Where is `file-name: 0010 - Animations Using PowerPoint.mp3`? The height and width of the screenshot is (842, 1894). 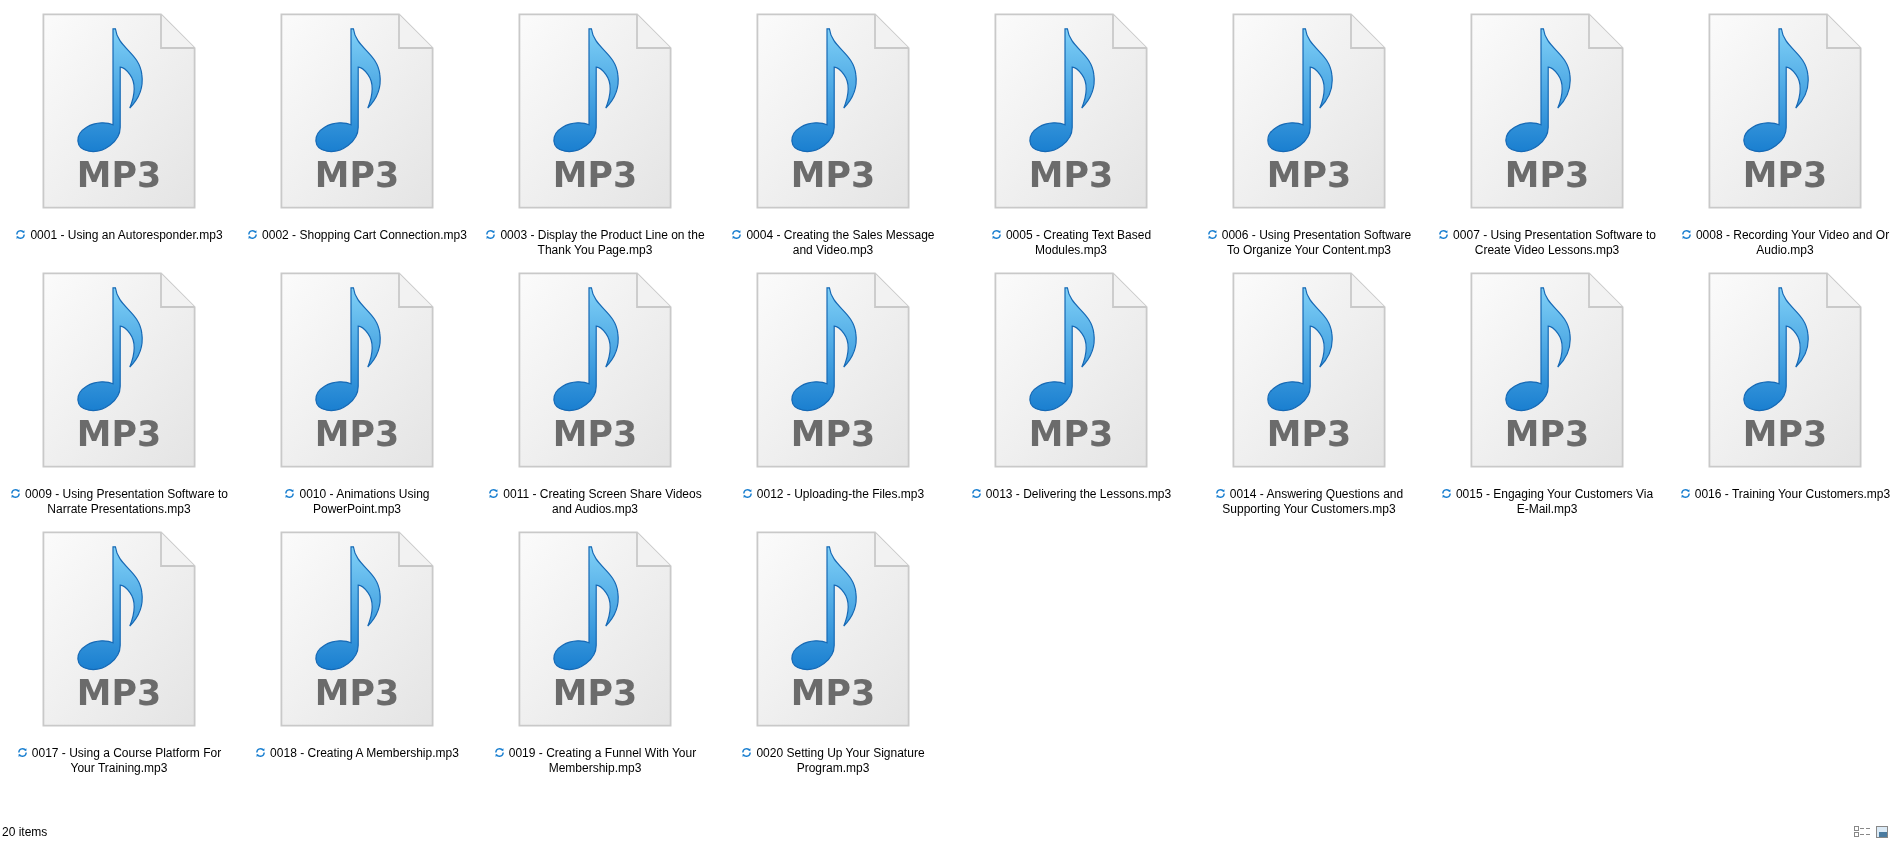
file-name: 0010 - Animations Using PowerPoint.mp3 is located at coordinates (357, 502).